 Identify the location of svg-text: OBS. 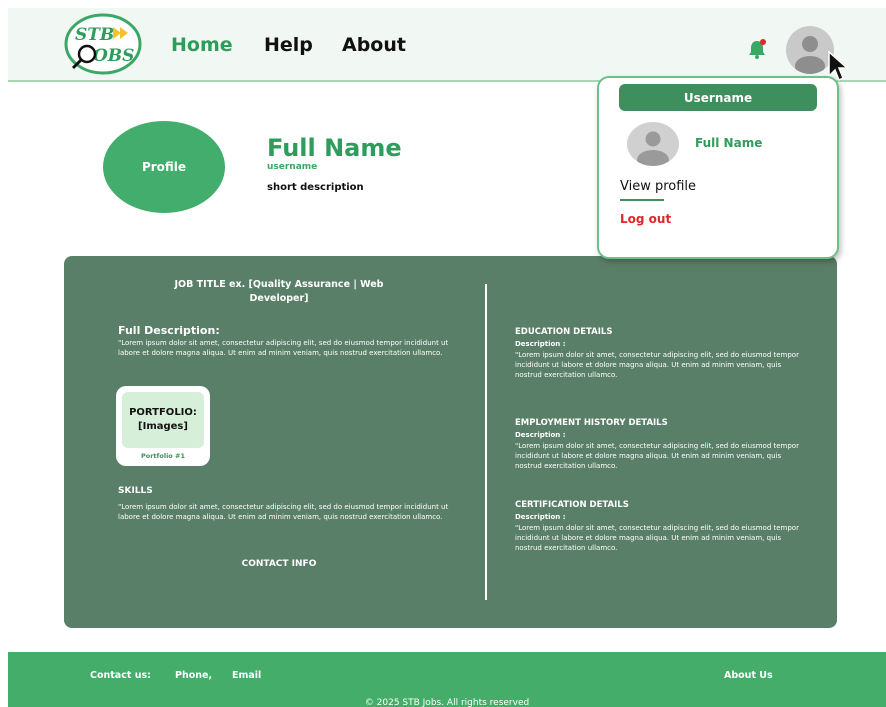
(113, 56).